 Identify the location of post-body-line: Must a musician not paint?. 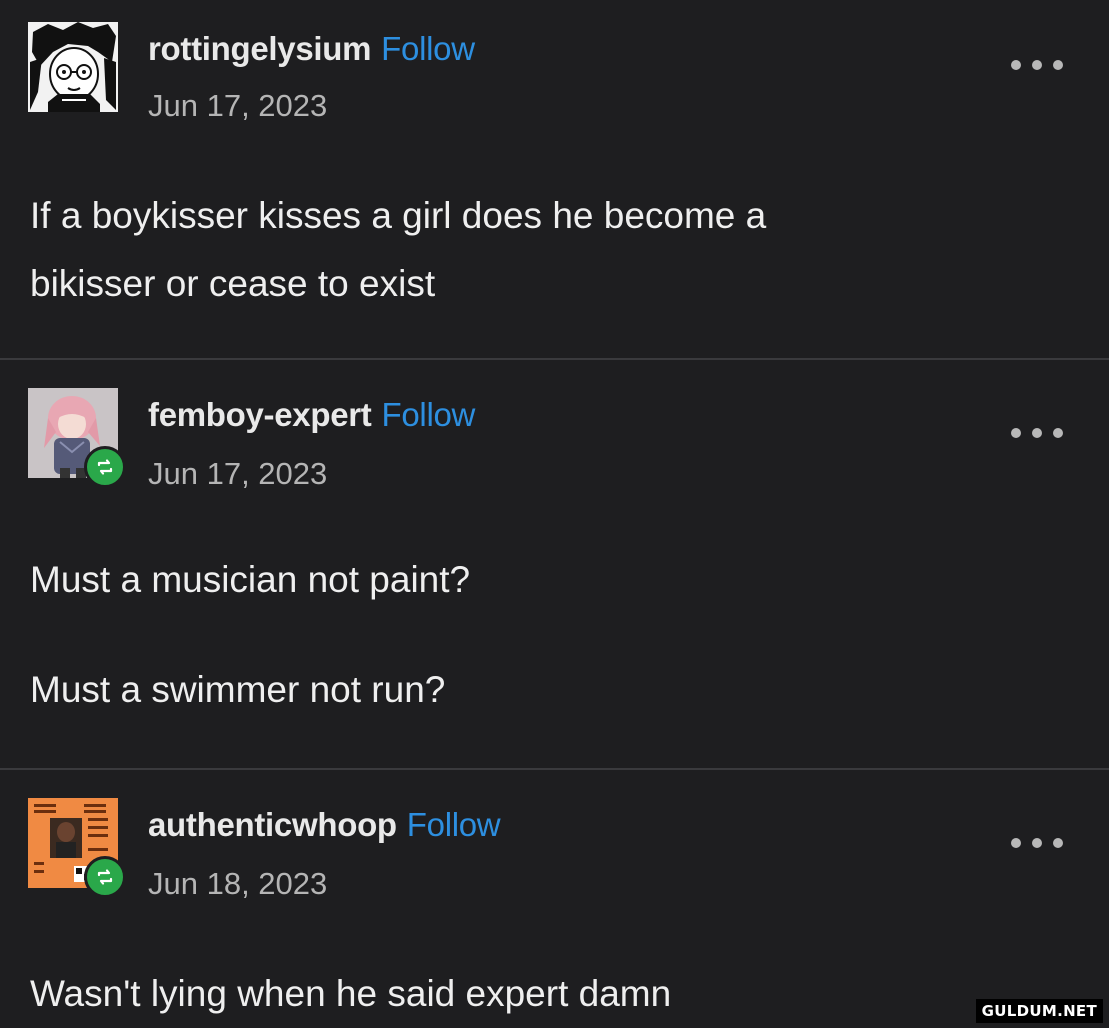
(250, 579).